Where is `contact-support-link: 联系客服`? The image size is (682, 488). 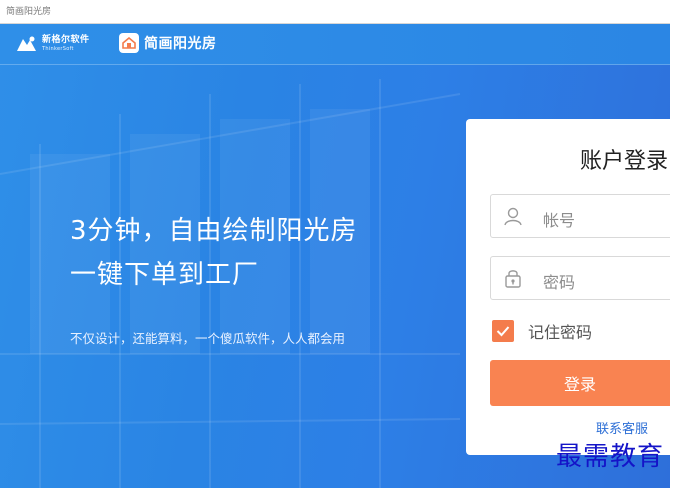 contact-support-link: 联系客服 is located at coordinates (622, 427).